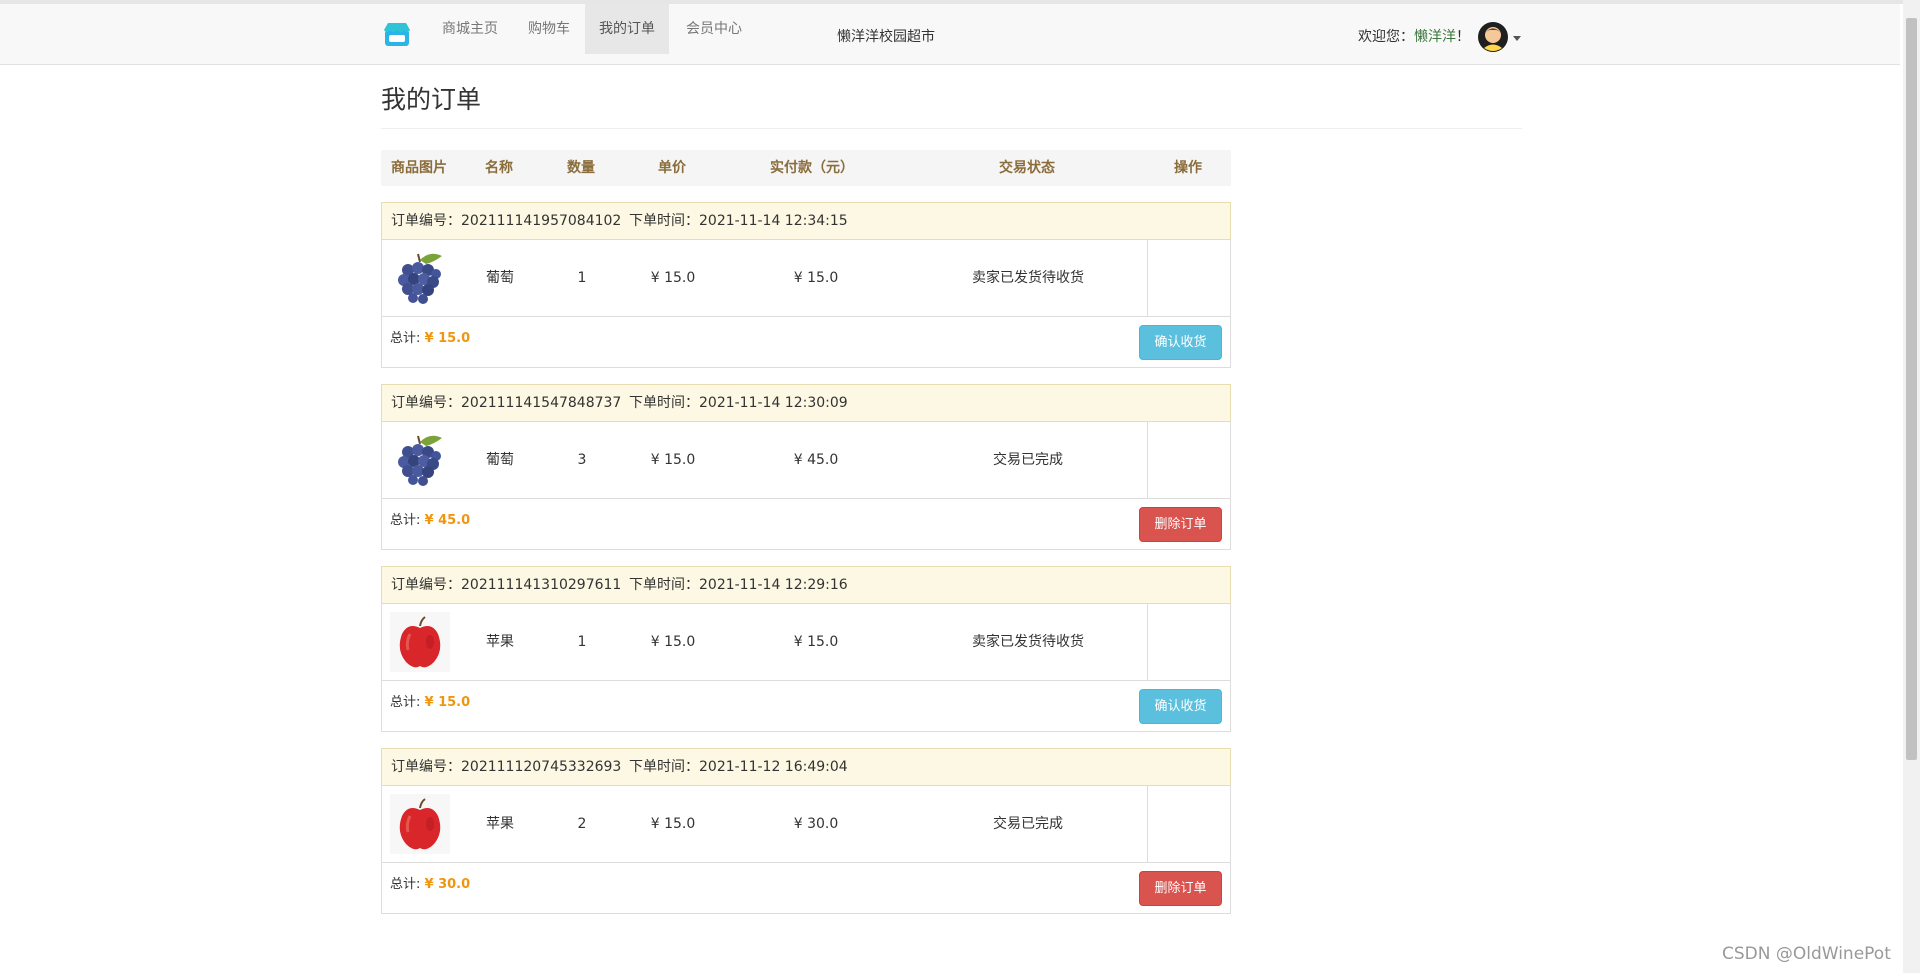  What do you see at coordinates (714, 29) in the screenshot?
I see `nav-member-center: 会员中心` at bounding box center [714, 29].